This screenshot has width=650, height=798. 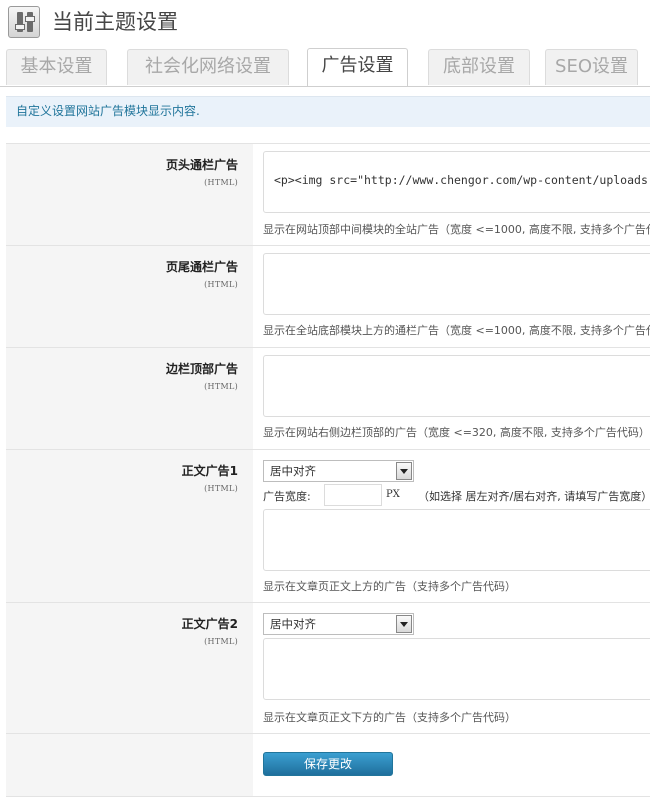 I want to click on content-ad1-align-select: 居中对齐, so click(x=338, y=471).